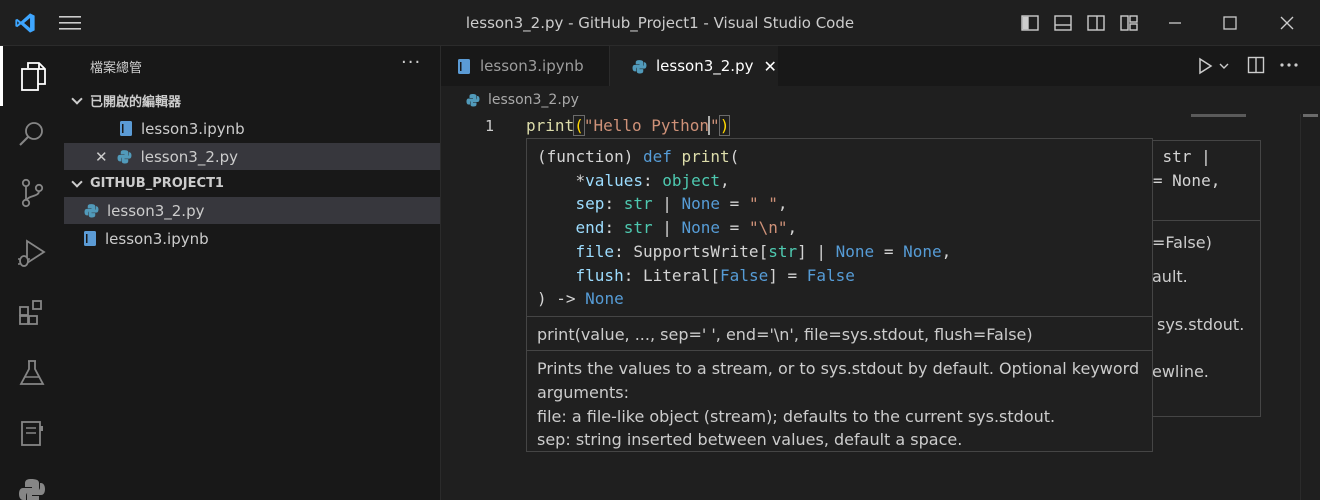  I want to click on more-actions-icon: ···, so click(411, 62).